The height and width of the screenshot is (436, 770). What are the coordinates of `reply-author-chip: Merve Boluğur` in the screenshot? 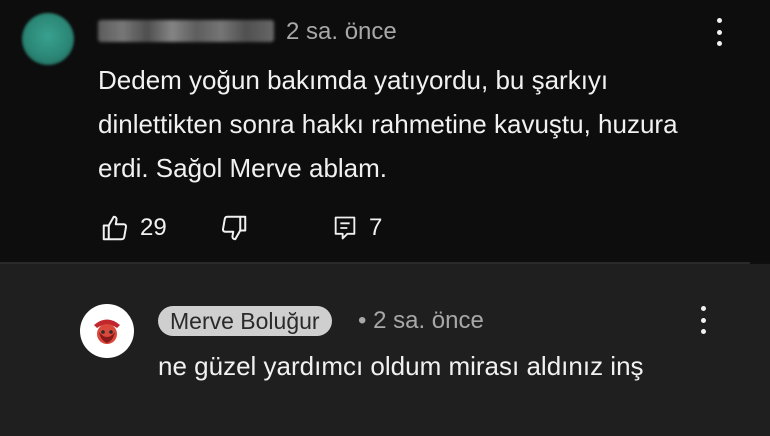 It's located at (245, 321).